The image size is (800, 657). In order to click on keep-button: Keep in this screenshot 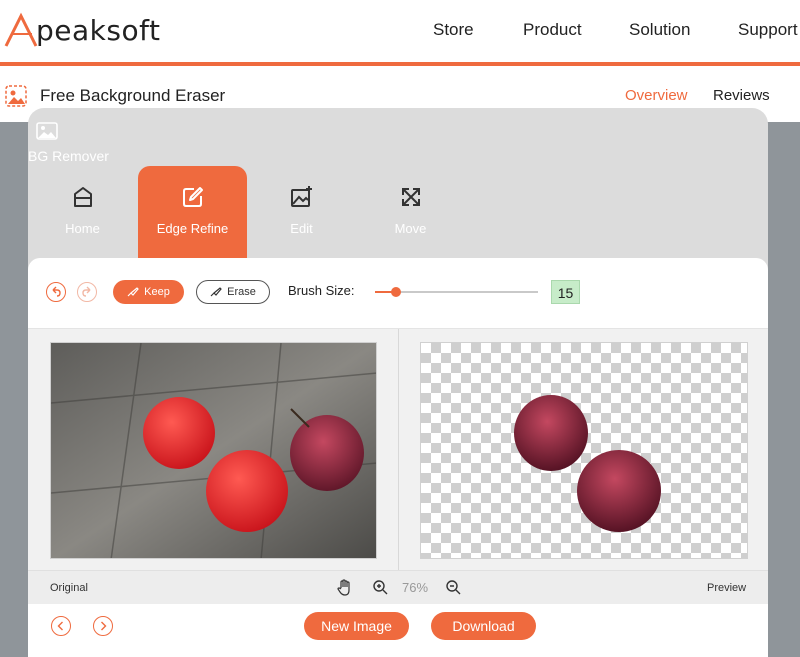, I will do `click(148, 292)`.